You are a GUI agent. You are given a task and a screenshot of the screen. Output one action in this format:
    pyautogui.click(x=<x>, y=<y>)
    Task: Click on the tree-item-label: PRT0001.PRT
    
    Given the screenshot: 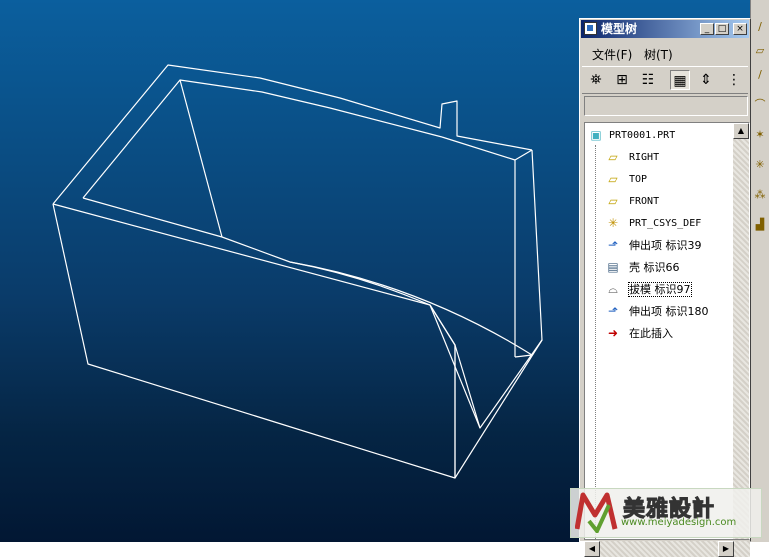 What is the action you would take?
    pyautogui.click(x=642, y=135)
    